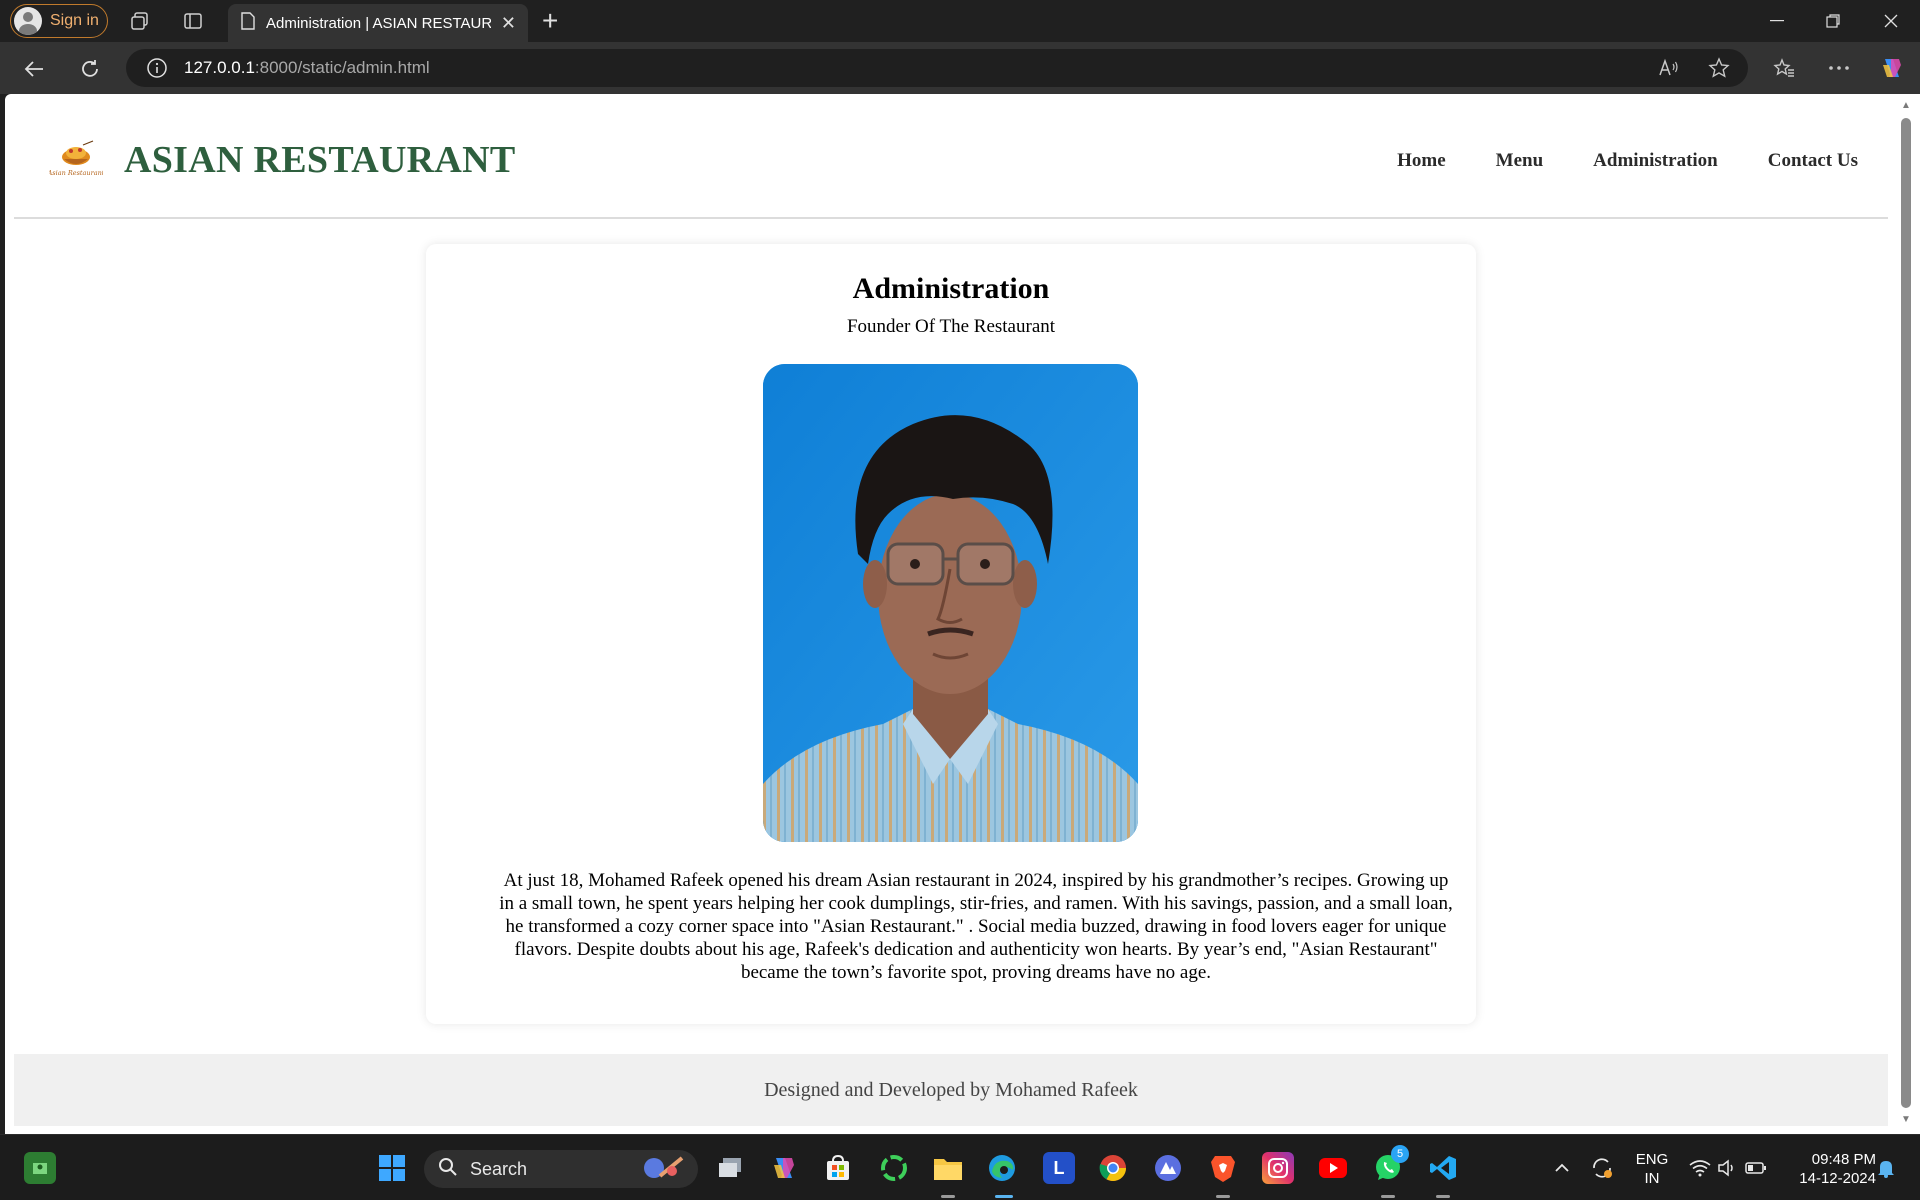 The image size is (1920, 1200). What do you see at coordinates (34, 69) in the screenshot?
I see `back-arrow-icon` at bounding box center [34, 69].